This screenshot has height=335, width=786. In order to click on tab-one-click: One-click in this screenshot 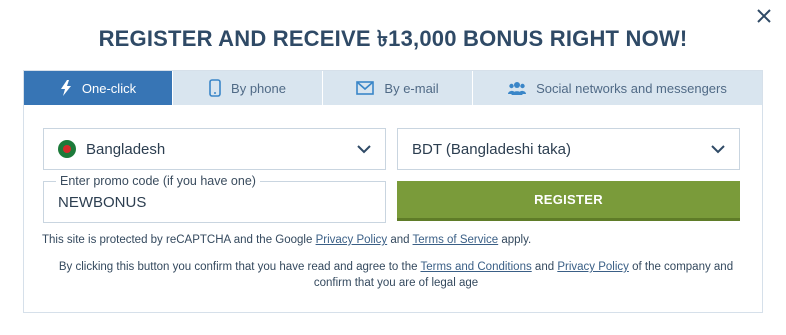, I will do `click(98, 88)`.